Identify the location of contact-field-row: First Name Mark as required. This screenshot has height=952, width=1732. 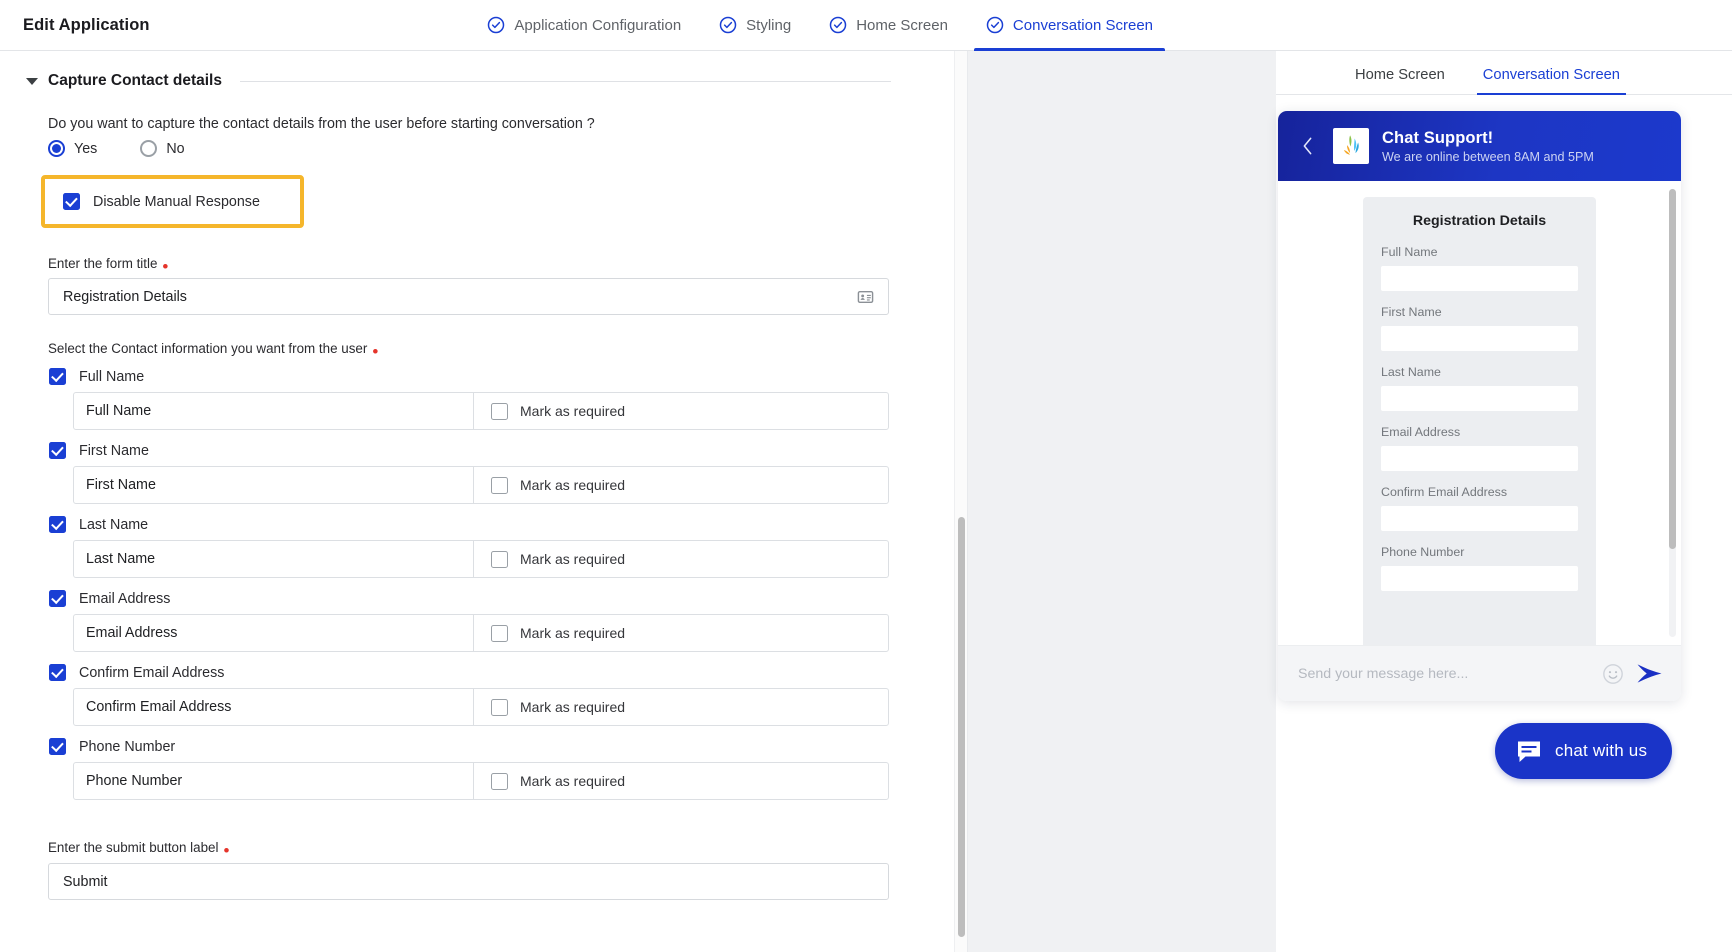
(481, 485).